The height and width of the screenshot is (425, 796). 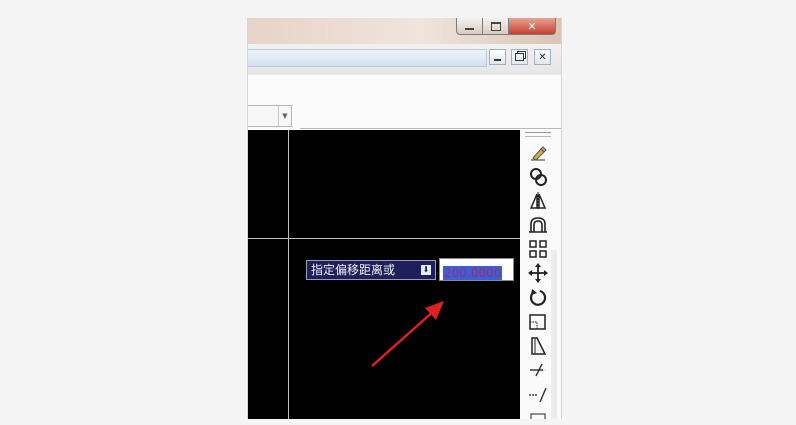 What do you see at coordinates (404, 31) in the screenshot?
I see `title-bar: ✕` at bounding box center [404, 31].